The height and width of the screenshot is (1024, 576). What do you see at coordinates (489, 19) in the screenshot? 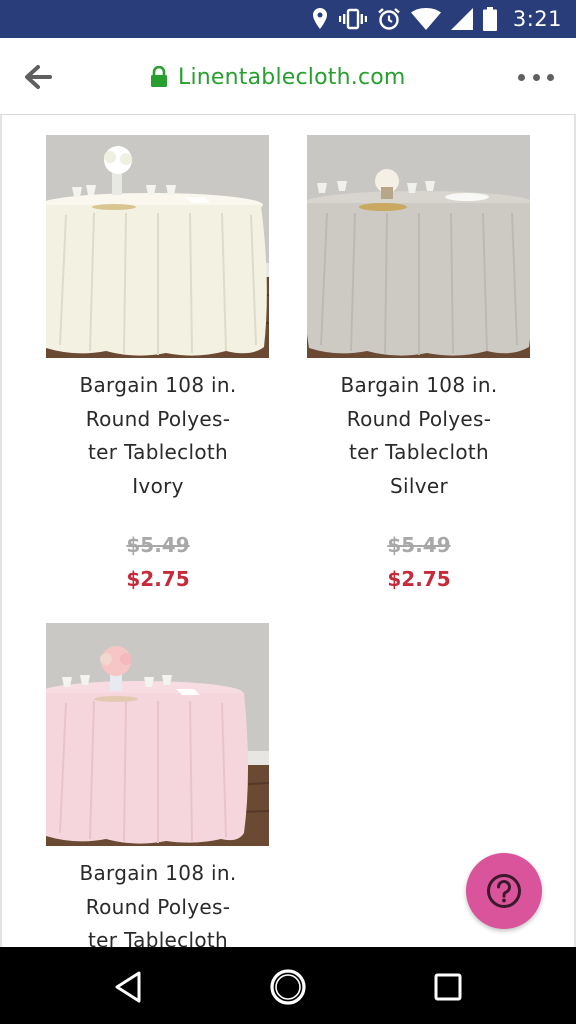
I see `battery-icon` at bounding box center [489, 19].